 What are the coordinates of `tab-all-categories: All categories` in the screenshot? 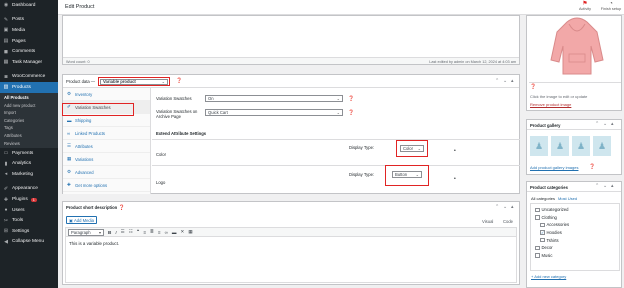 It's located at (543, 198).